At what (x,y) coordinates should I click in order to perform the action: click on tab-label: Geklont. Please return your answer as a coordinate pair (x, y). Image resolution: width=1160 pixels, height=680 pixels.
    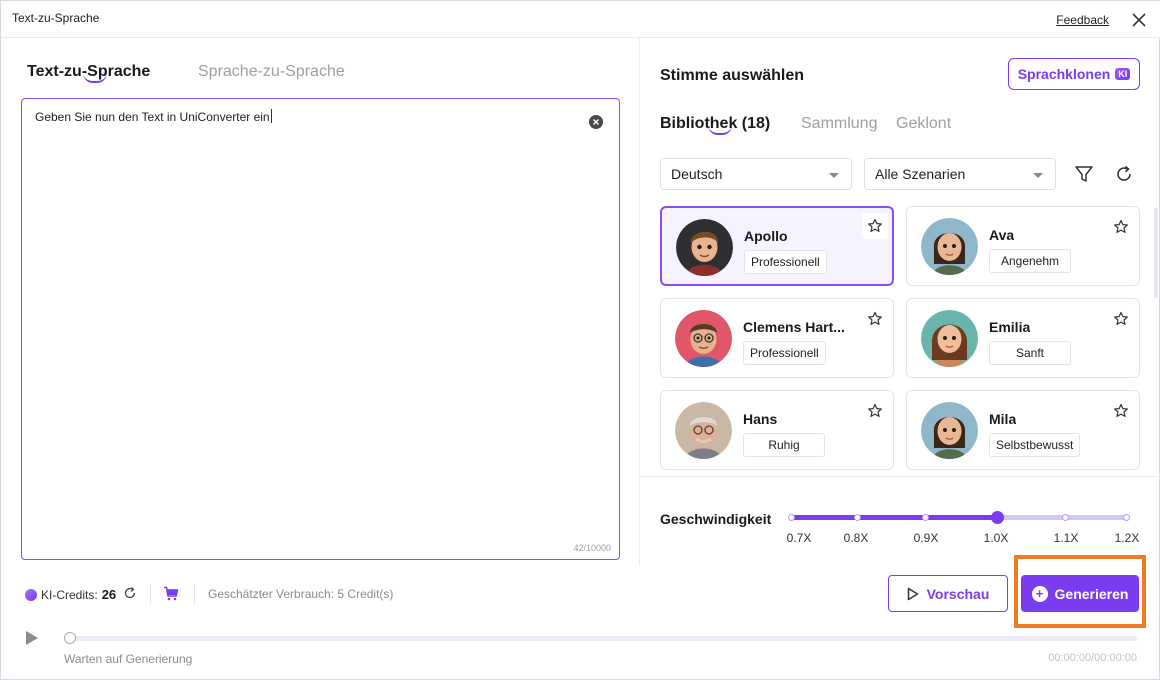
    Looking at the image, I should click on (924, 123).